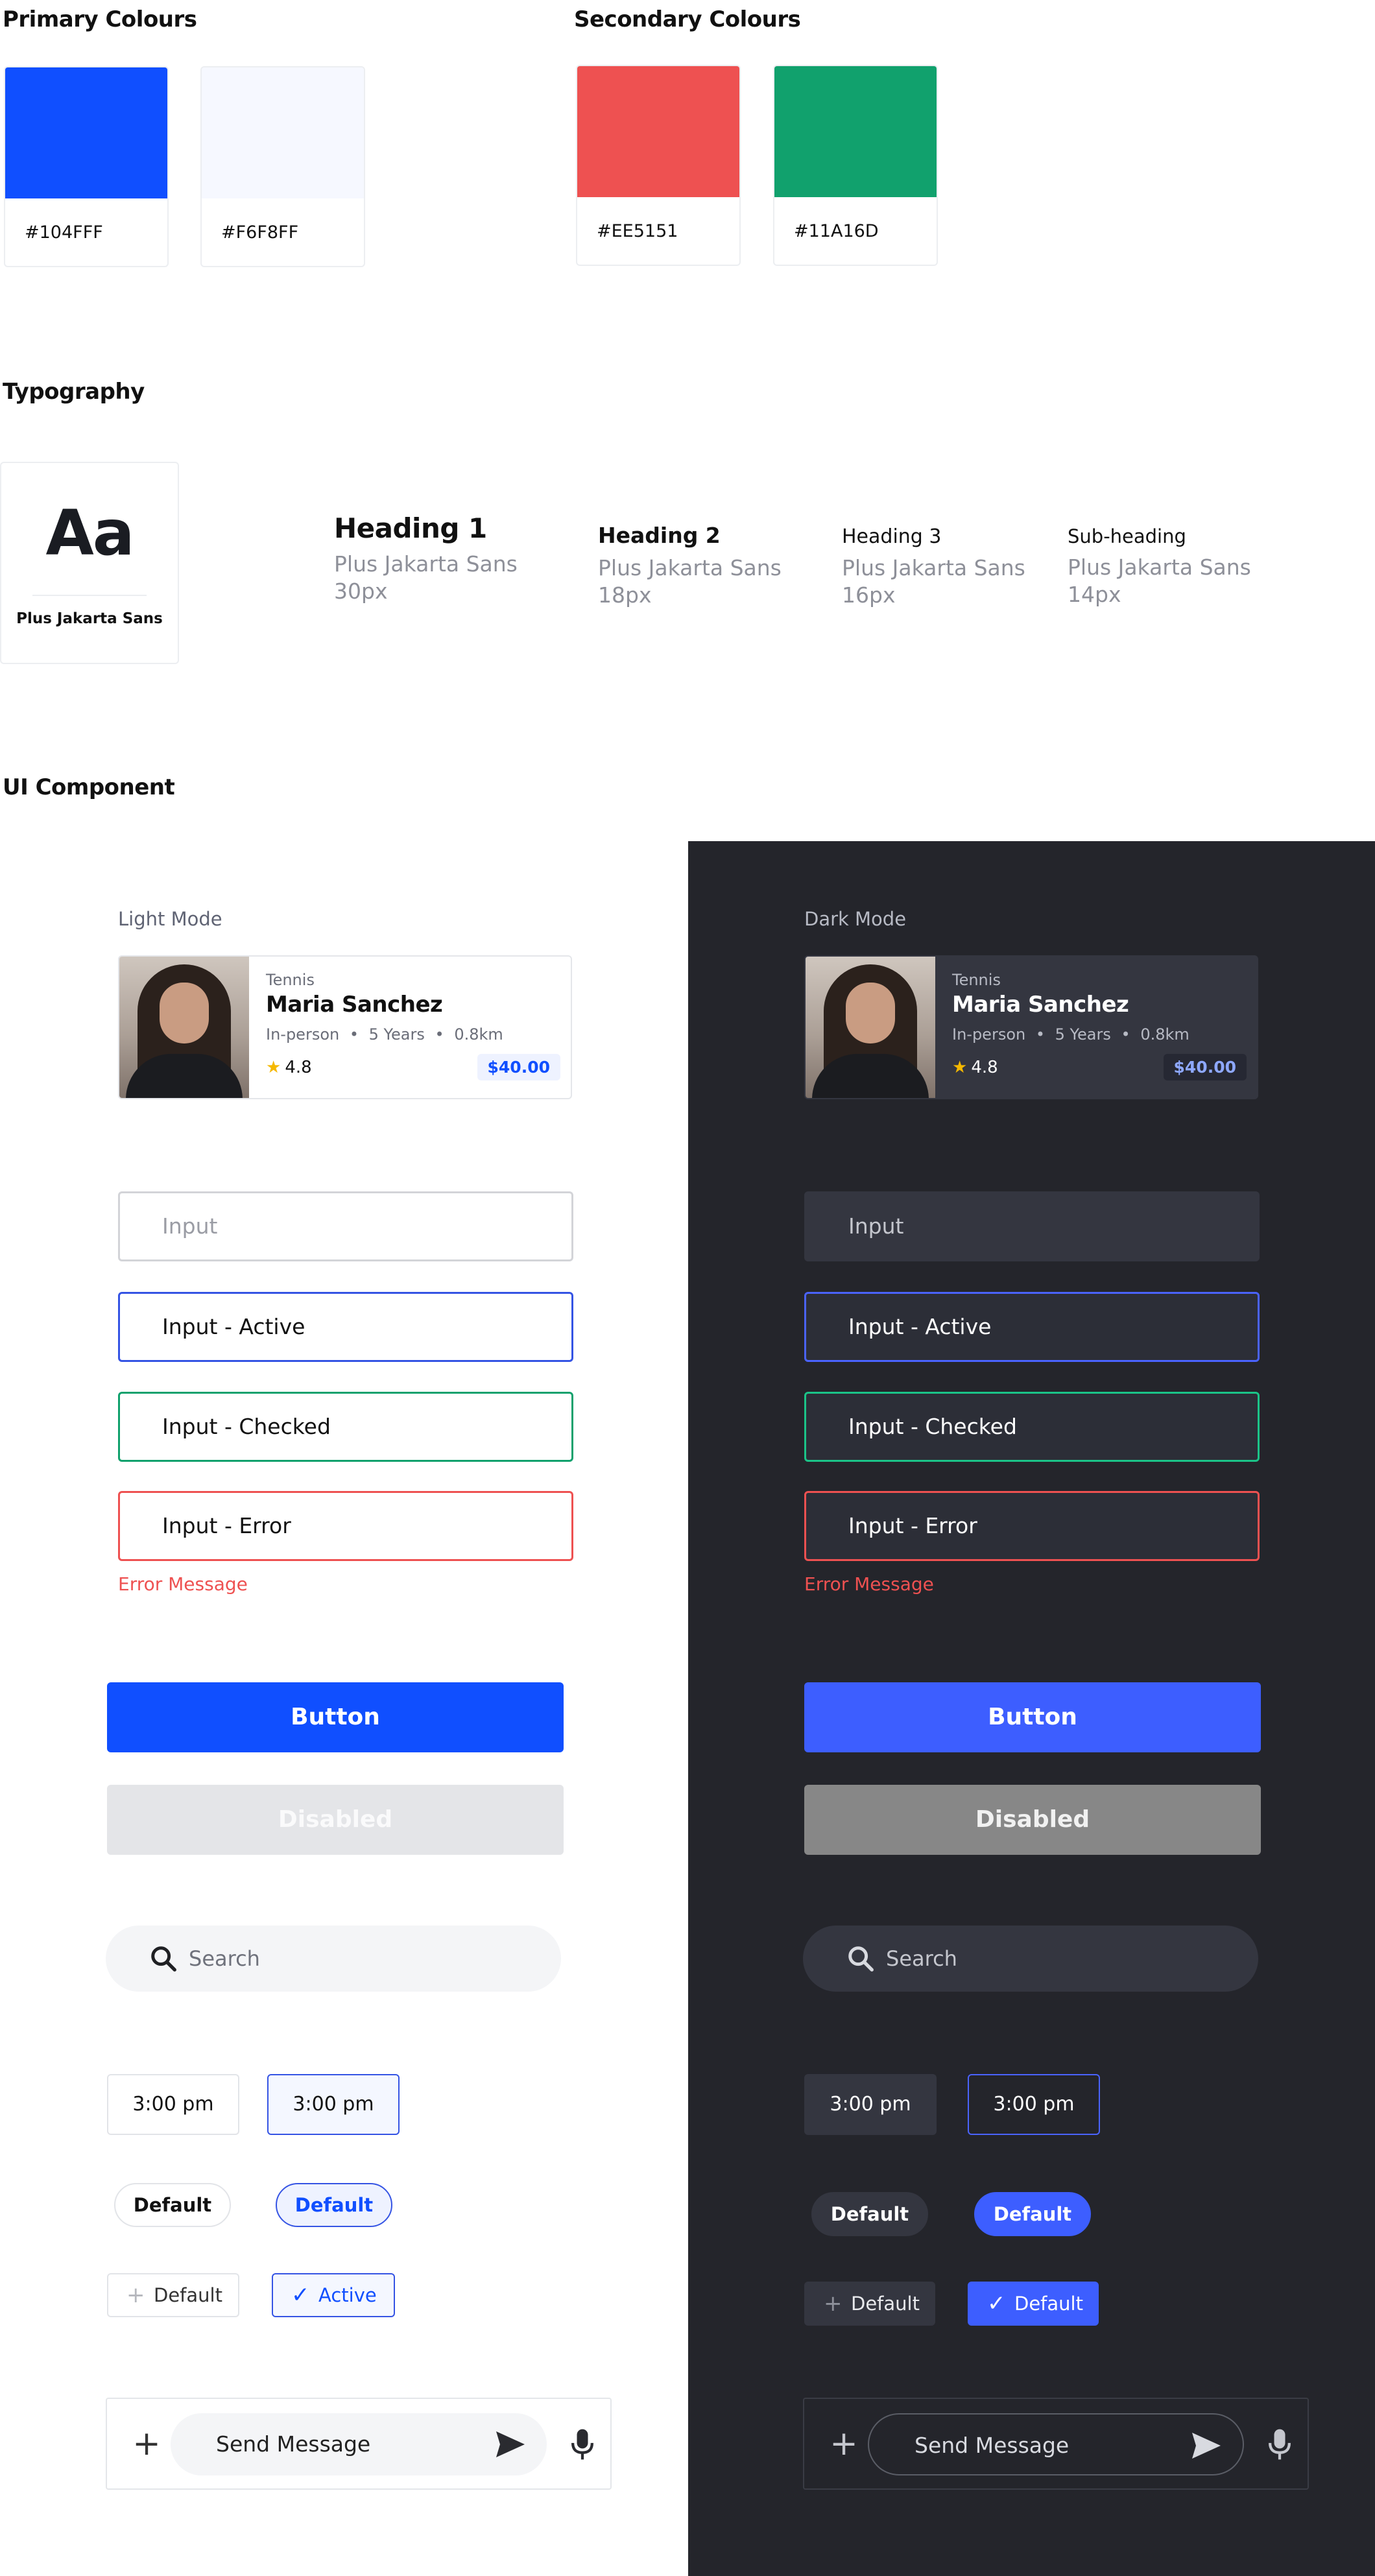  I want to click on primary-button: Button, so click(335, 1717).